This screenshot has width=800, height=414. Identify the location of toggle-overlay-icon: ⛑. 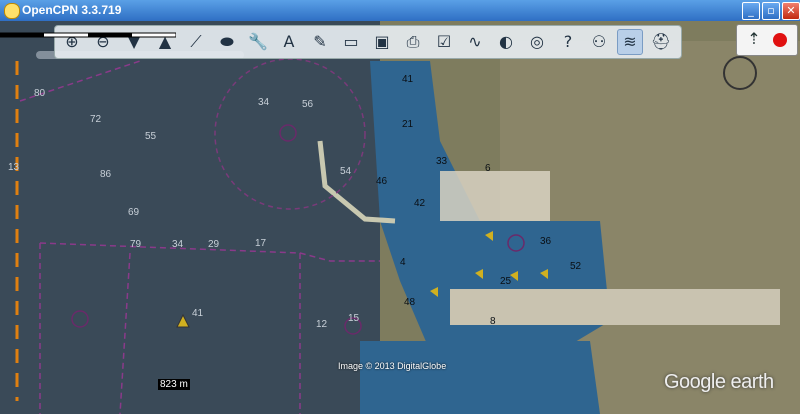
(661, 41).